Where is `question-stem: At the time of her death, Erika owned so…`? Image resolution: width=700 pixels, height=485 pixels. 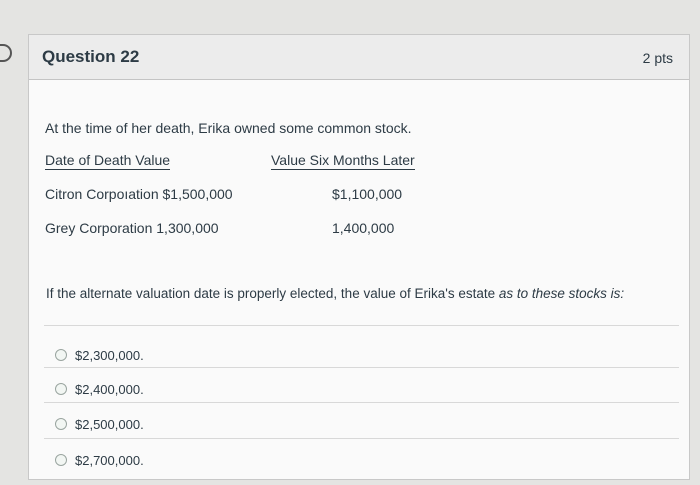
question-stem: At the time of her death, Erika owned so… is located at coordinates (228, 128).